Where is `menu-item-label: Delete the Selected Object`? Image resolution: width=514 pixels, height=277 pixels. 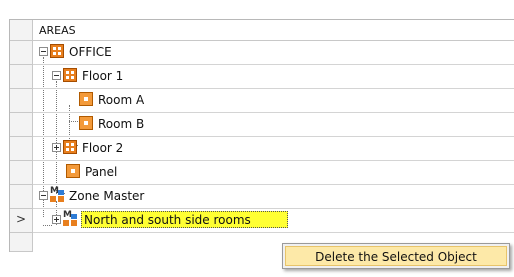 menu-item-label: Delete the Selected Object is located at coordinates (396, 257).